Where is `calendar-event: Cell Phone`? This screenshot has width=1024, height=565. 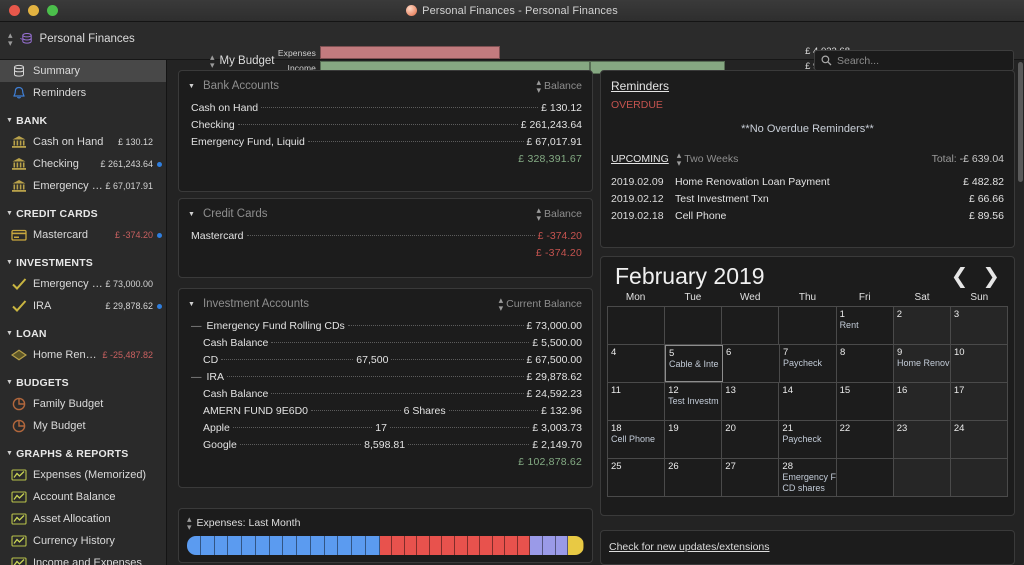 calendar-event: Cell Phone is located at coordinates (636, 439).